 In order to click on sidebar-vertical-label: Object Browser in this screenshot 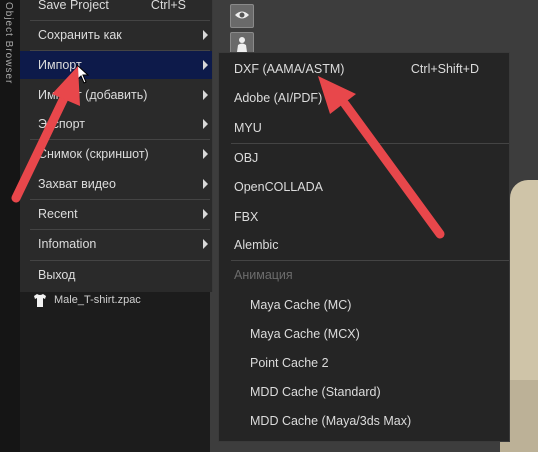, I will do `click(8, 43)`.